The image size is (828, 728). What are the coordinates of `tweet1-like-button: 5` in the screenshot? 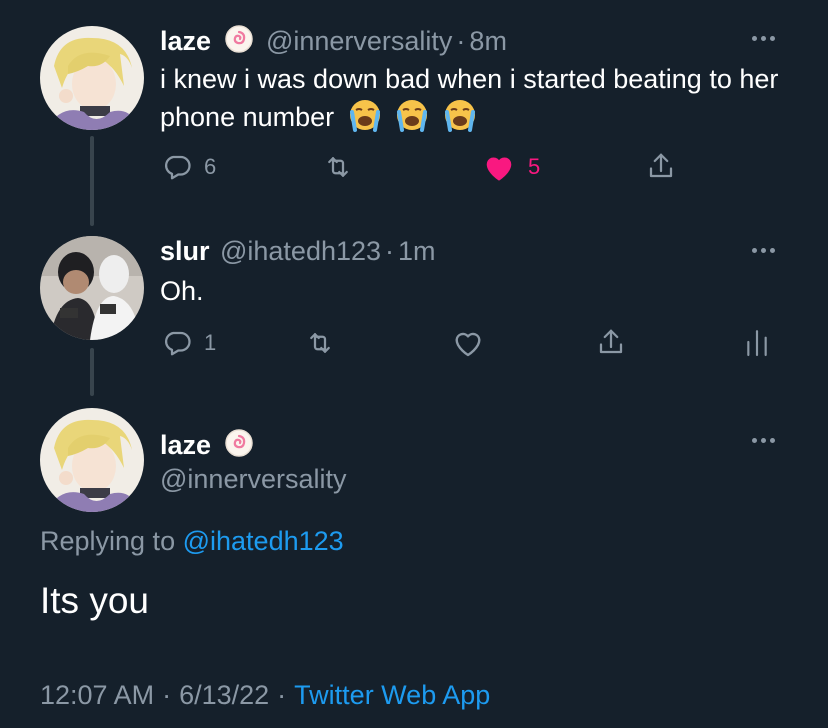 It's located at (511, 167).